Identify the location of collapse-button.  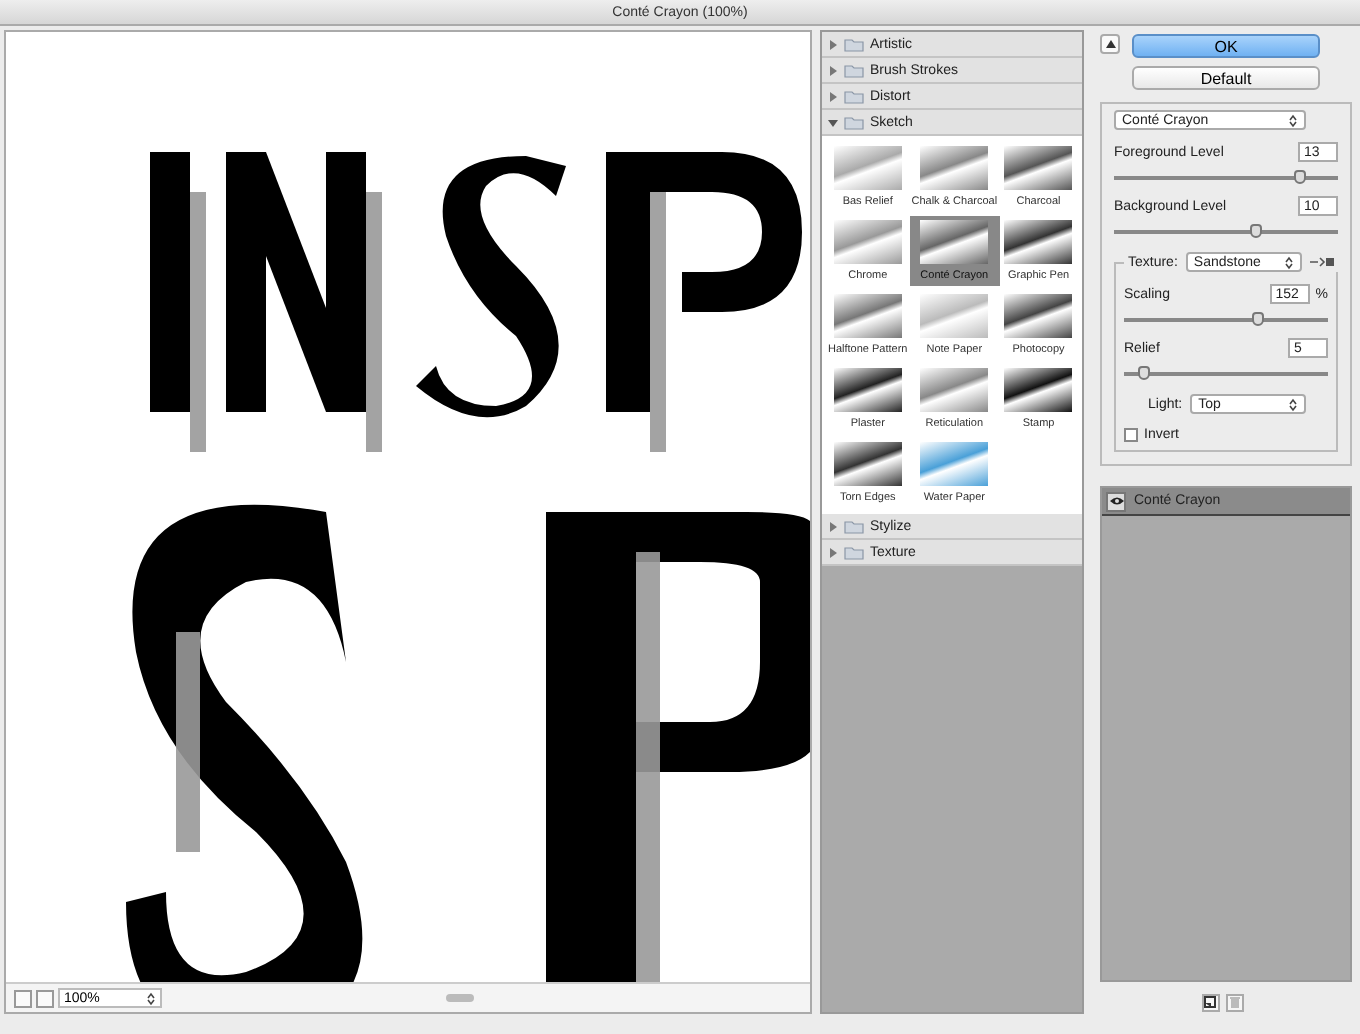
(1110, 44).